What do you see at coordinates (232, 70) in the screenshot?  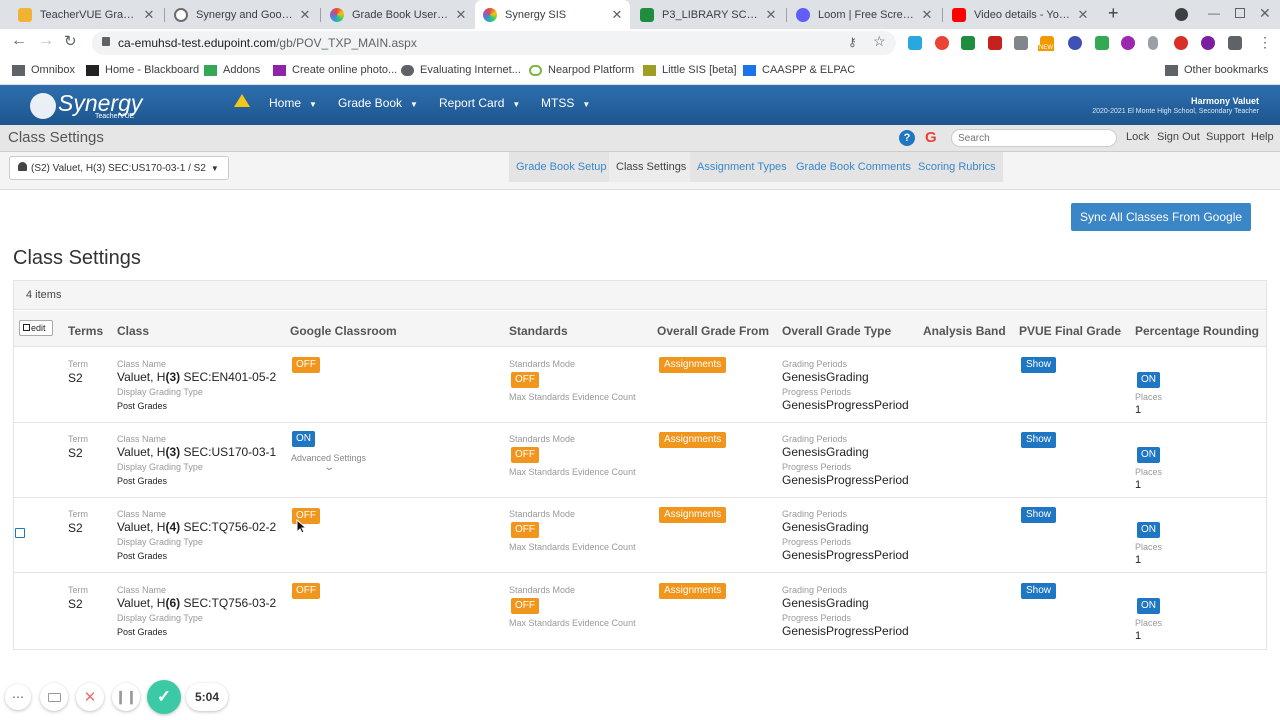 I see `bookmark-item: Addons` at bounding box center [232, 70].